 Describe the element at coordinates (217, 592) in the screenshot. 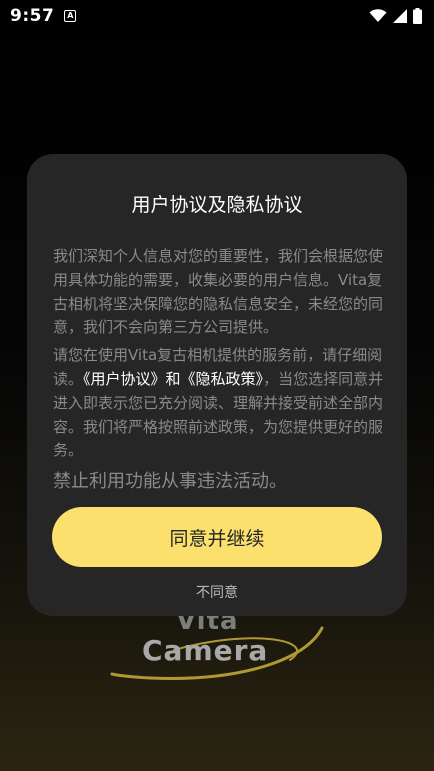

I see `disagree-button: 不同意` at that location.